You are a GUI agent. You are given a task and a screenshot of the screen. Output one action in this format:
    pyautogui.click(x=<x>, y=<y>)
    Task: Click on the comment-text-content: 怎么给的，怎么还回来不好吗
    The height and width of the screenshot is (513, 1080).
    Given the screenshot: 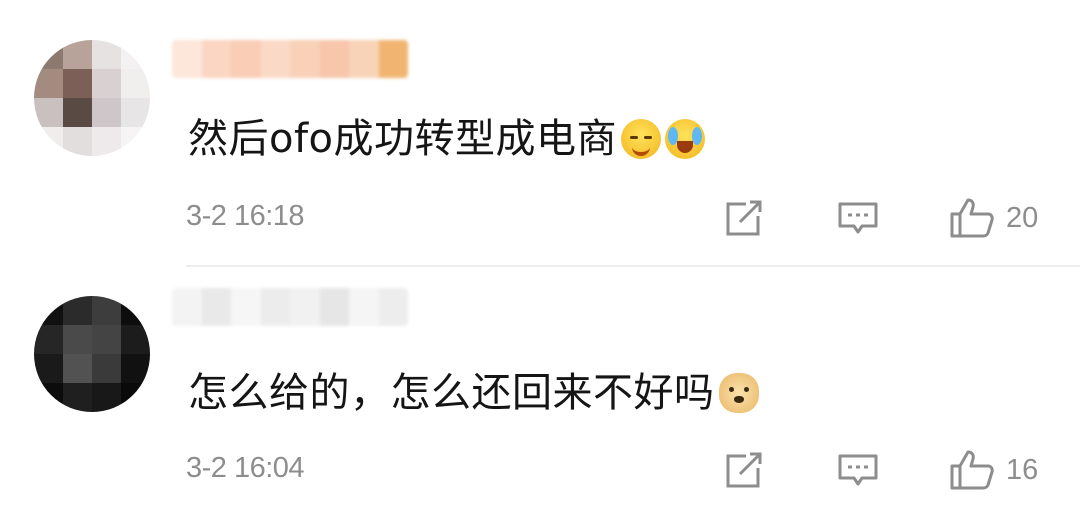 What is the action you would take?
    pyautogui.click(x=451, y=393)
    